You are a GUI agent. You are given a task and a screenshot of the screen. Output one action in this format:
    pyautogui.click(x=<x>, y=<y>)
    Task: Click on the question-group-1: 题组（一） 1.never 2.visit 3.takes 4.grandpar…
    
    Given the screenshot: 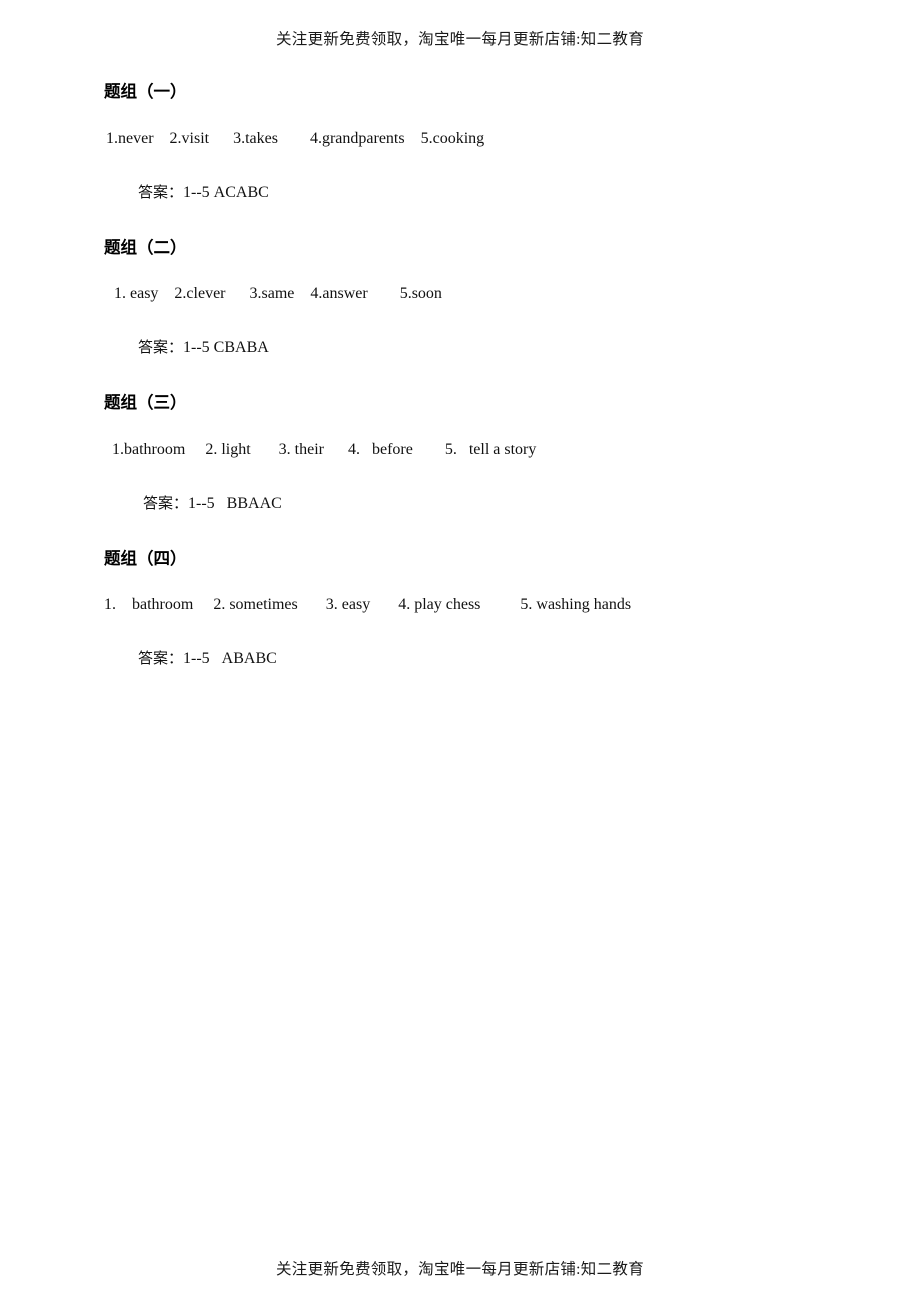 What is the action you would take?
    pyautogui.click(x=474, y=149)
    